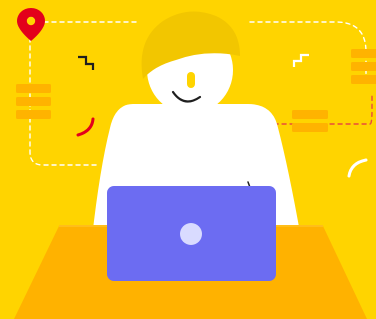 The width and height of the screenshot is (376, 319). Describe the element at coordinates (33, 101) in the screenshot. I see `stacked-bars-icon-left` at that location.